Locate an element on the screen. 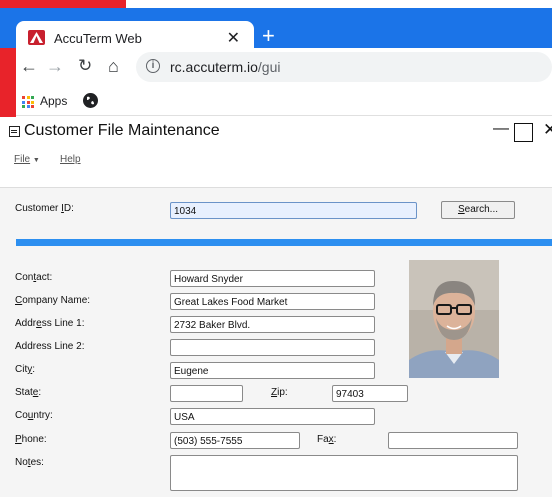 The height and width of the screenshot is (497, 552). phone-label-key: P is located at coordinates (18, 439).